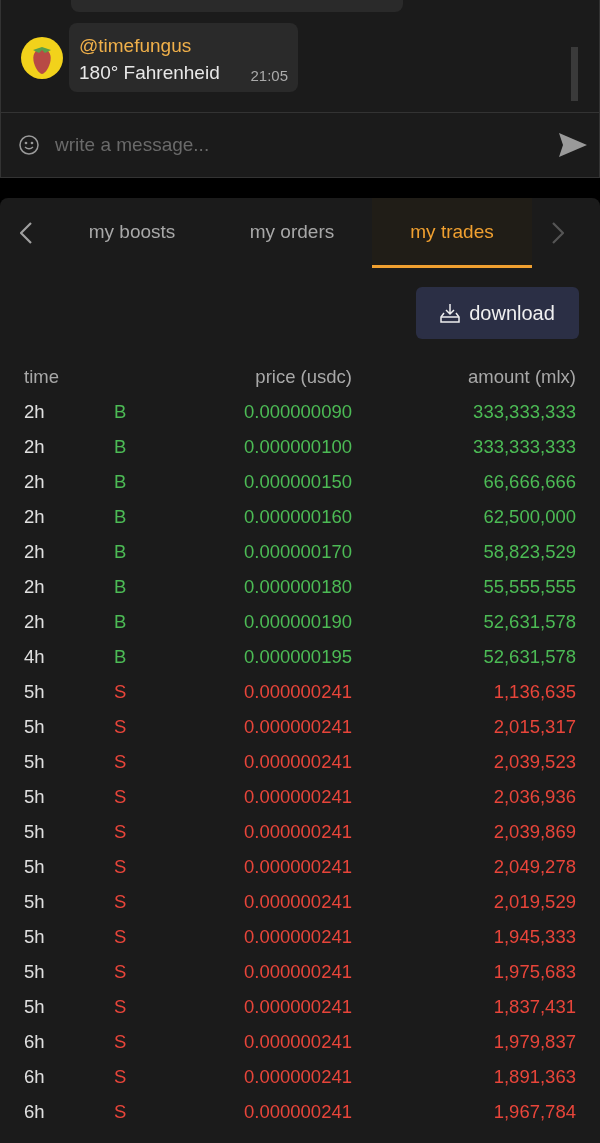 The width and height of the screenshot is (600, 1143). Describe the element at coordinates (29, 145) in the screenshot. I see `smiley-icon` at that location.